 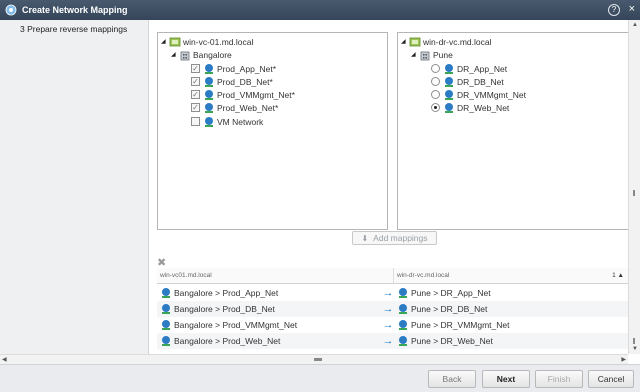 What do you see at coordinates (435, 107) in the screenshot?
I see `network-radio-selected` at bounding box center [435, 107].